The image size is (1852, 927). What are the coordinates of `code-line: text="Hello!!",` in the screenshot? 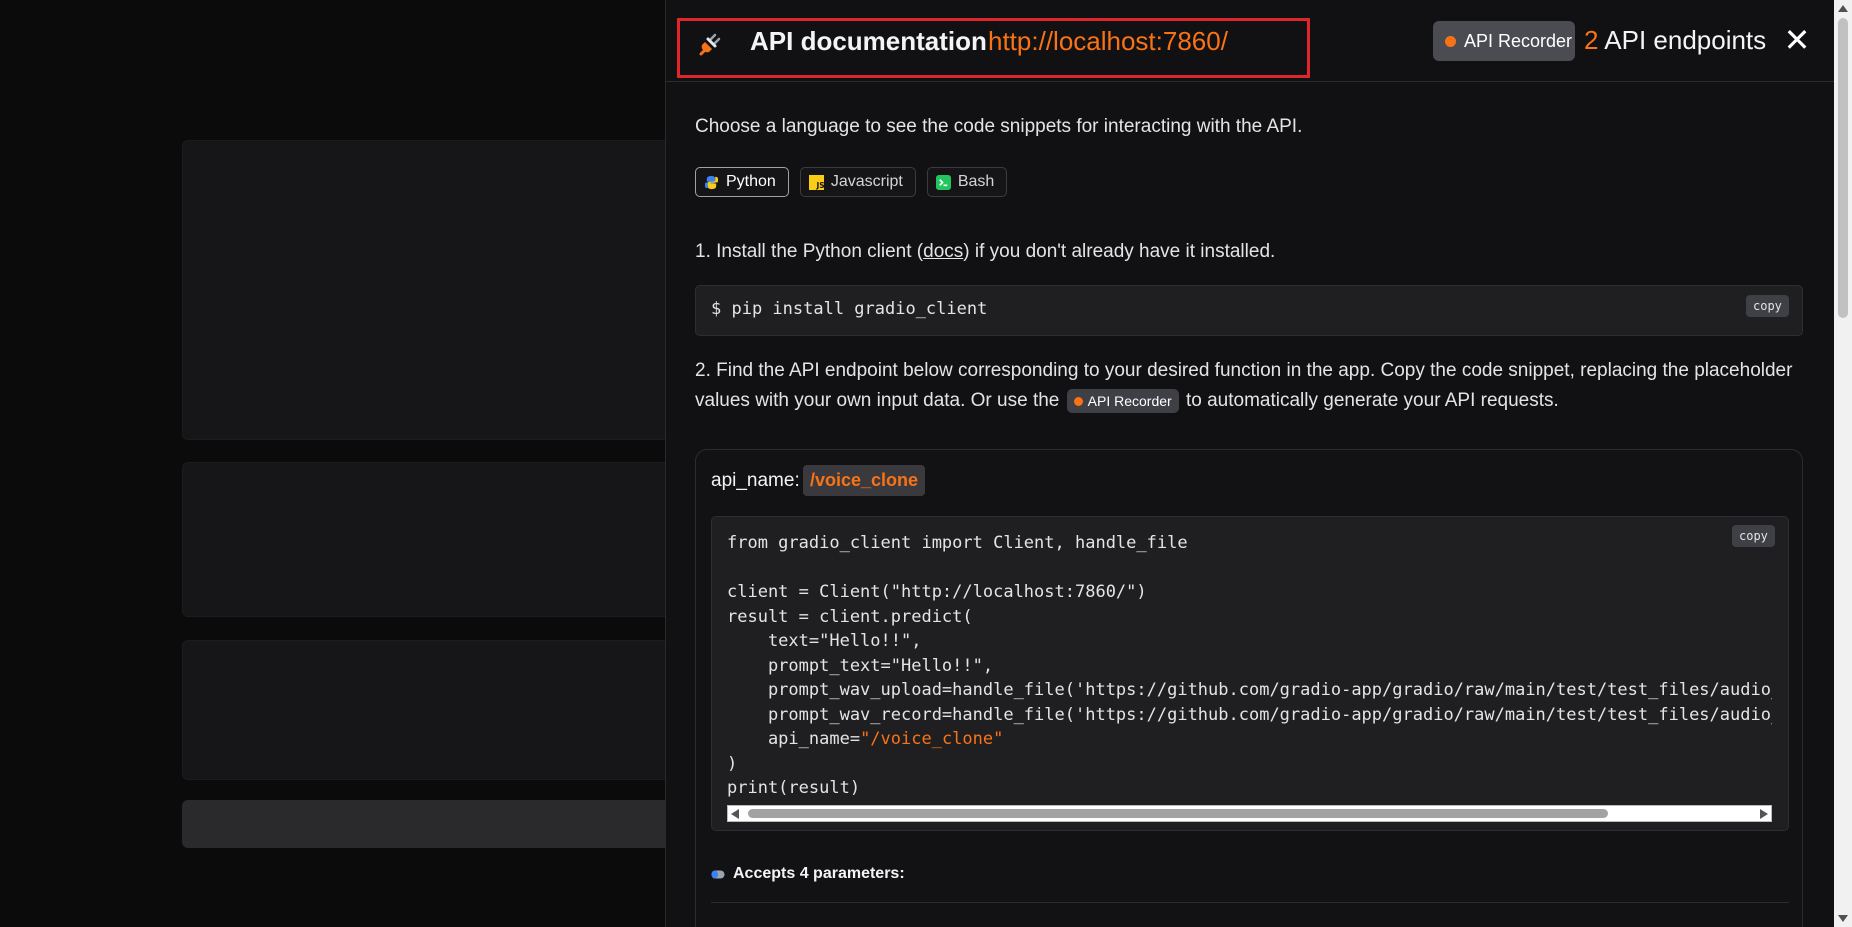 It's located at (824, 641).